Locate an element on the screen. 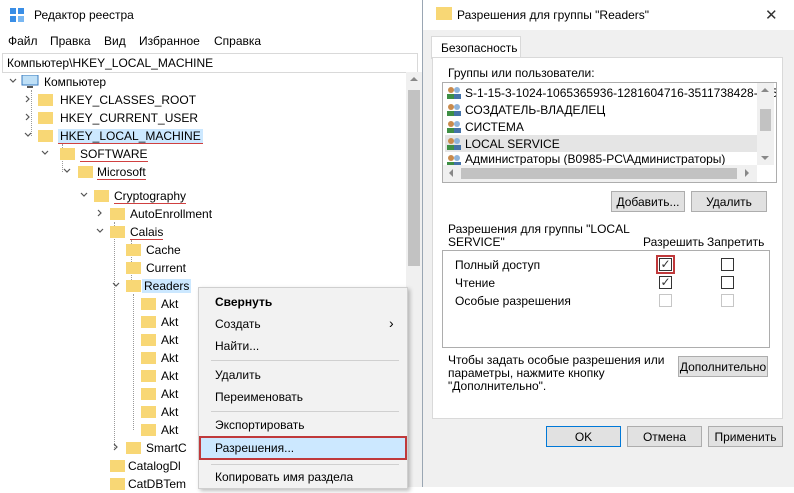 The image size is (794, 493). users-vscrollbar is located at coordinates (765, 124).